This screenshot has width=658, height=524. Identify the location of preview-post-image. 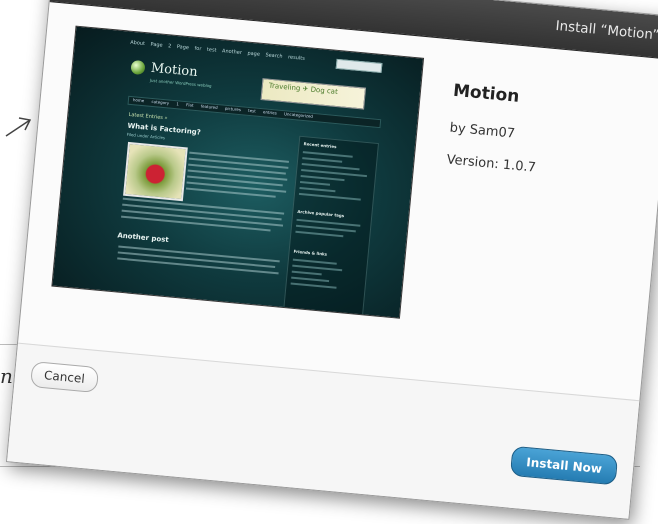
(155, 171).